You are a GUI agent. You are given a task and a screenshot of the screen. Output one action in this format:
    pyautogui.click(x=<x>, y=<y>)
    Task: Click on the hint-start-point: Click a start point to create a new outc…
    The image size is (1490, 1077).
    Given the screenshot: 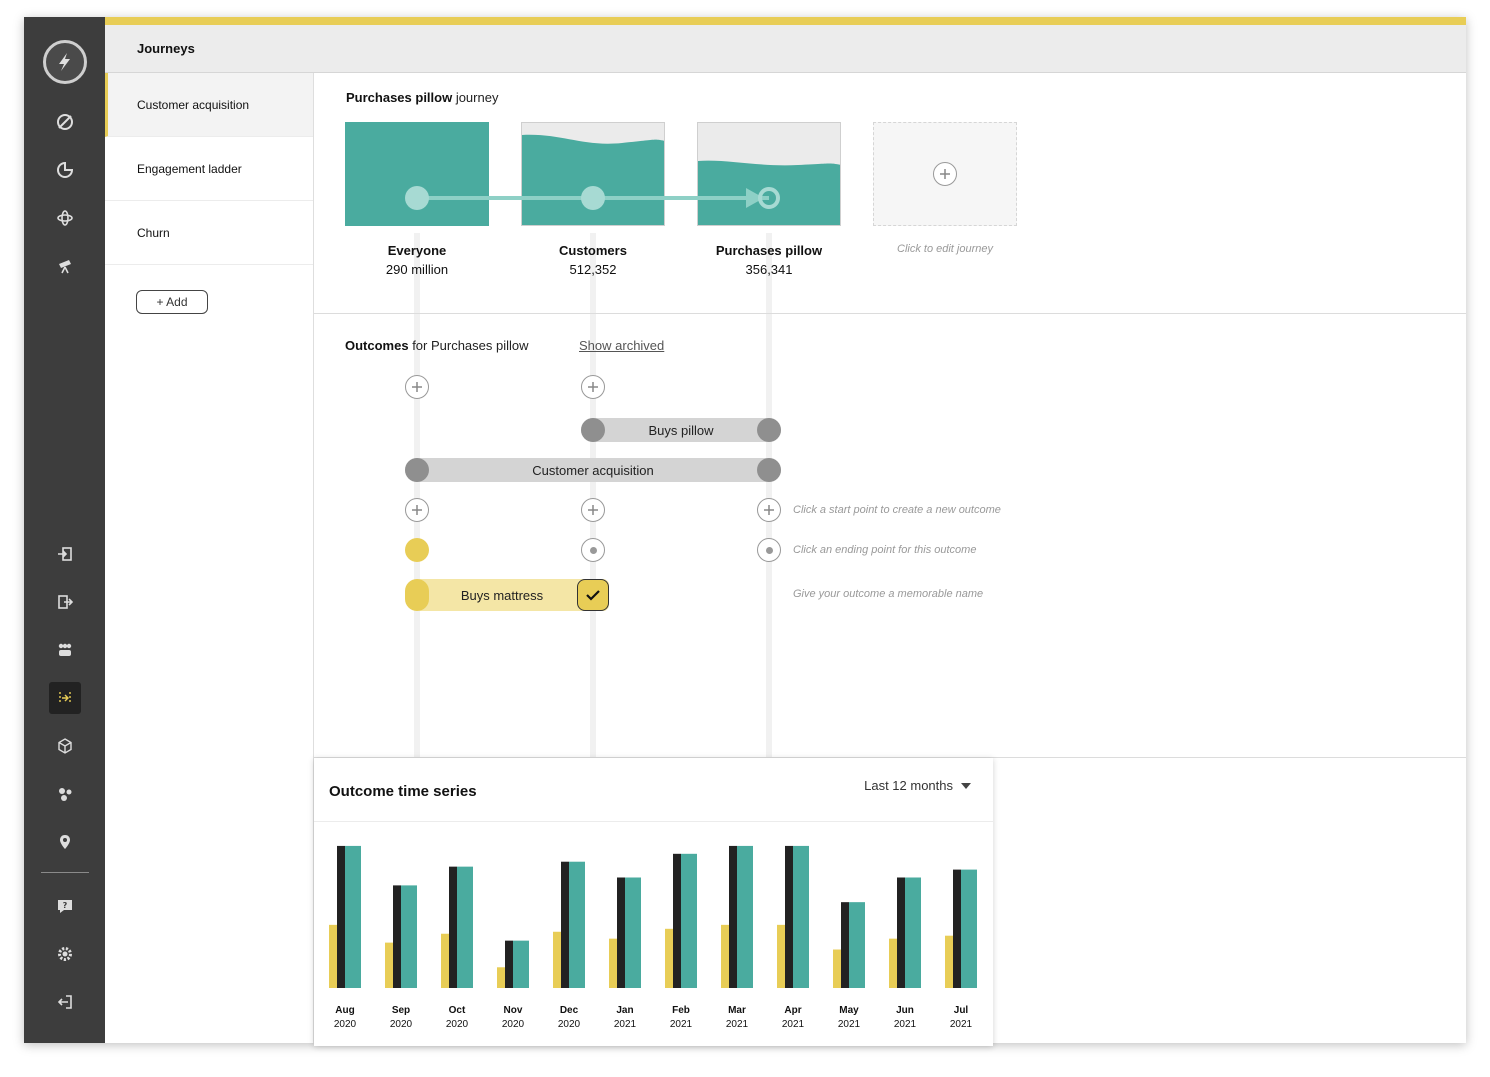 What is the action you would take?
    pyautogui.click(x=897, y=510)
    